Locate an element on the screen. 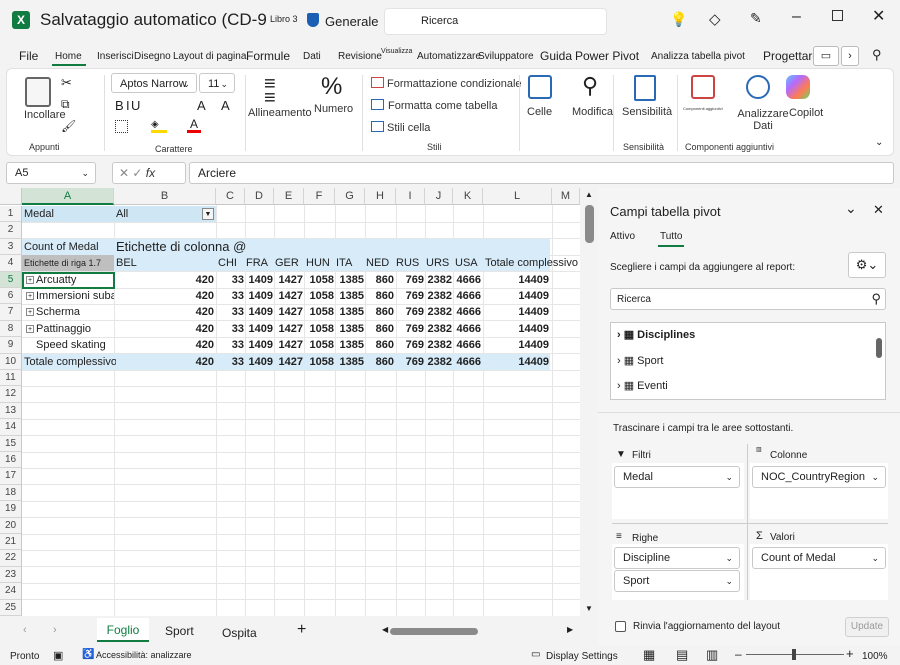  zoom-in-icon: + is located at coordinates (850, 653).